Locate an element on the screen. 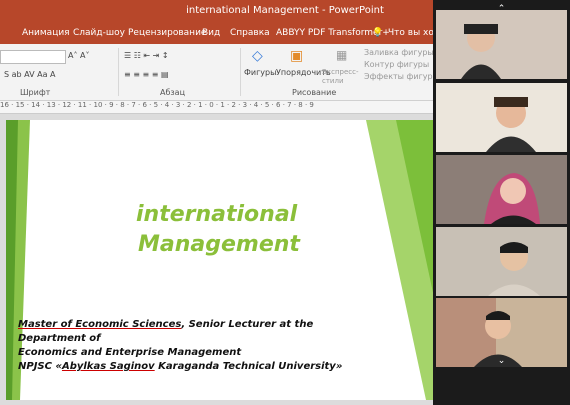 Image resolution: width=570 pixels, height=405 pixels. subtitle-org-name: Abylkas Saginov is located at coordinates (108, 366).